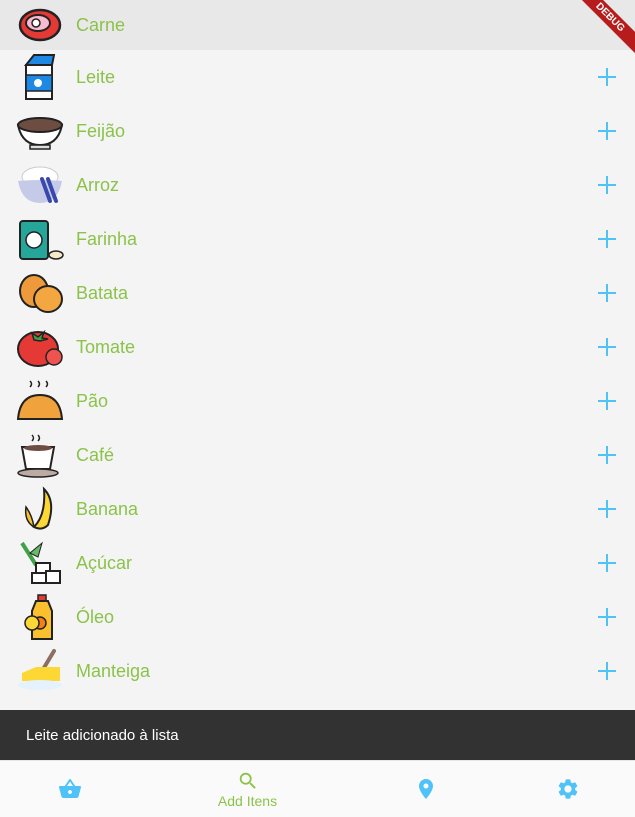 The height and width of the screenshot is (817, 635). Describe the element at coordinates (317, 25) in the screenshot. I see `list-item: Carne` at that location.